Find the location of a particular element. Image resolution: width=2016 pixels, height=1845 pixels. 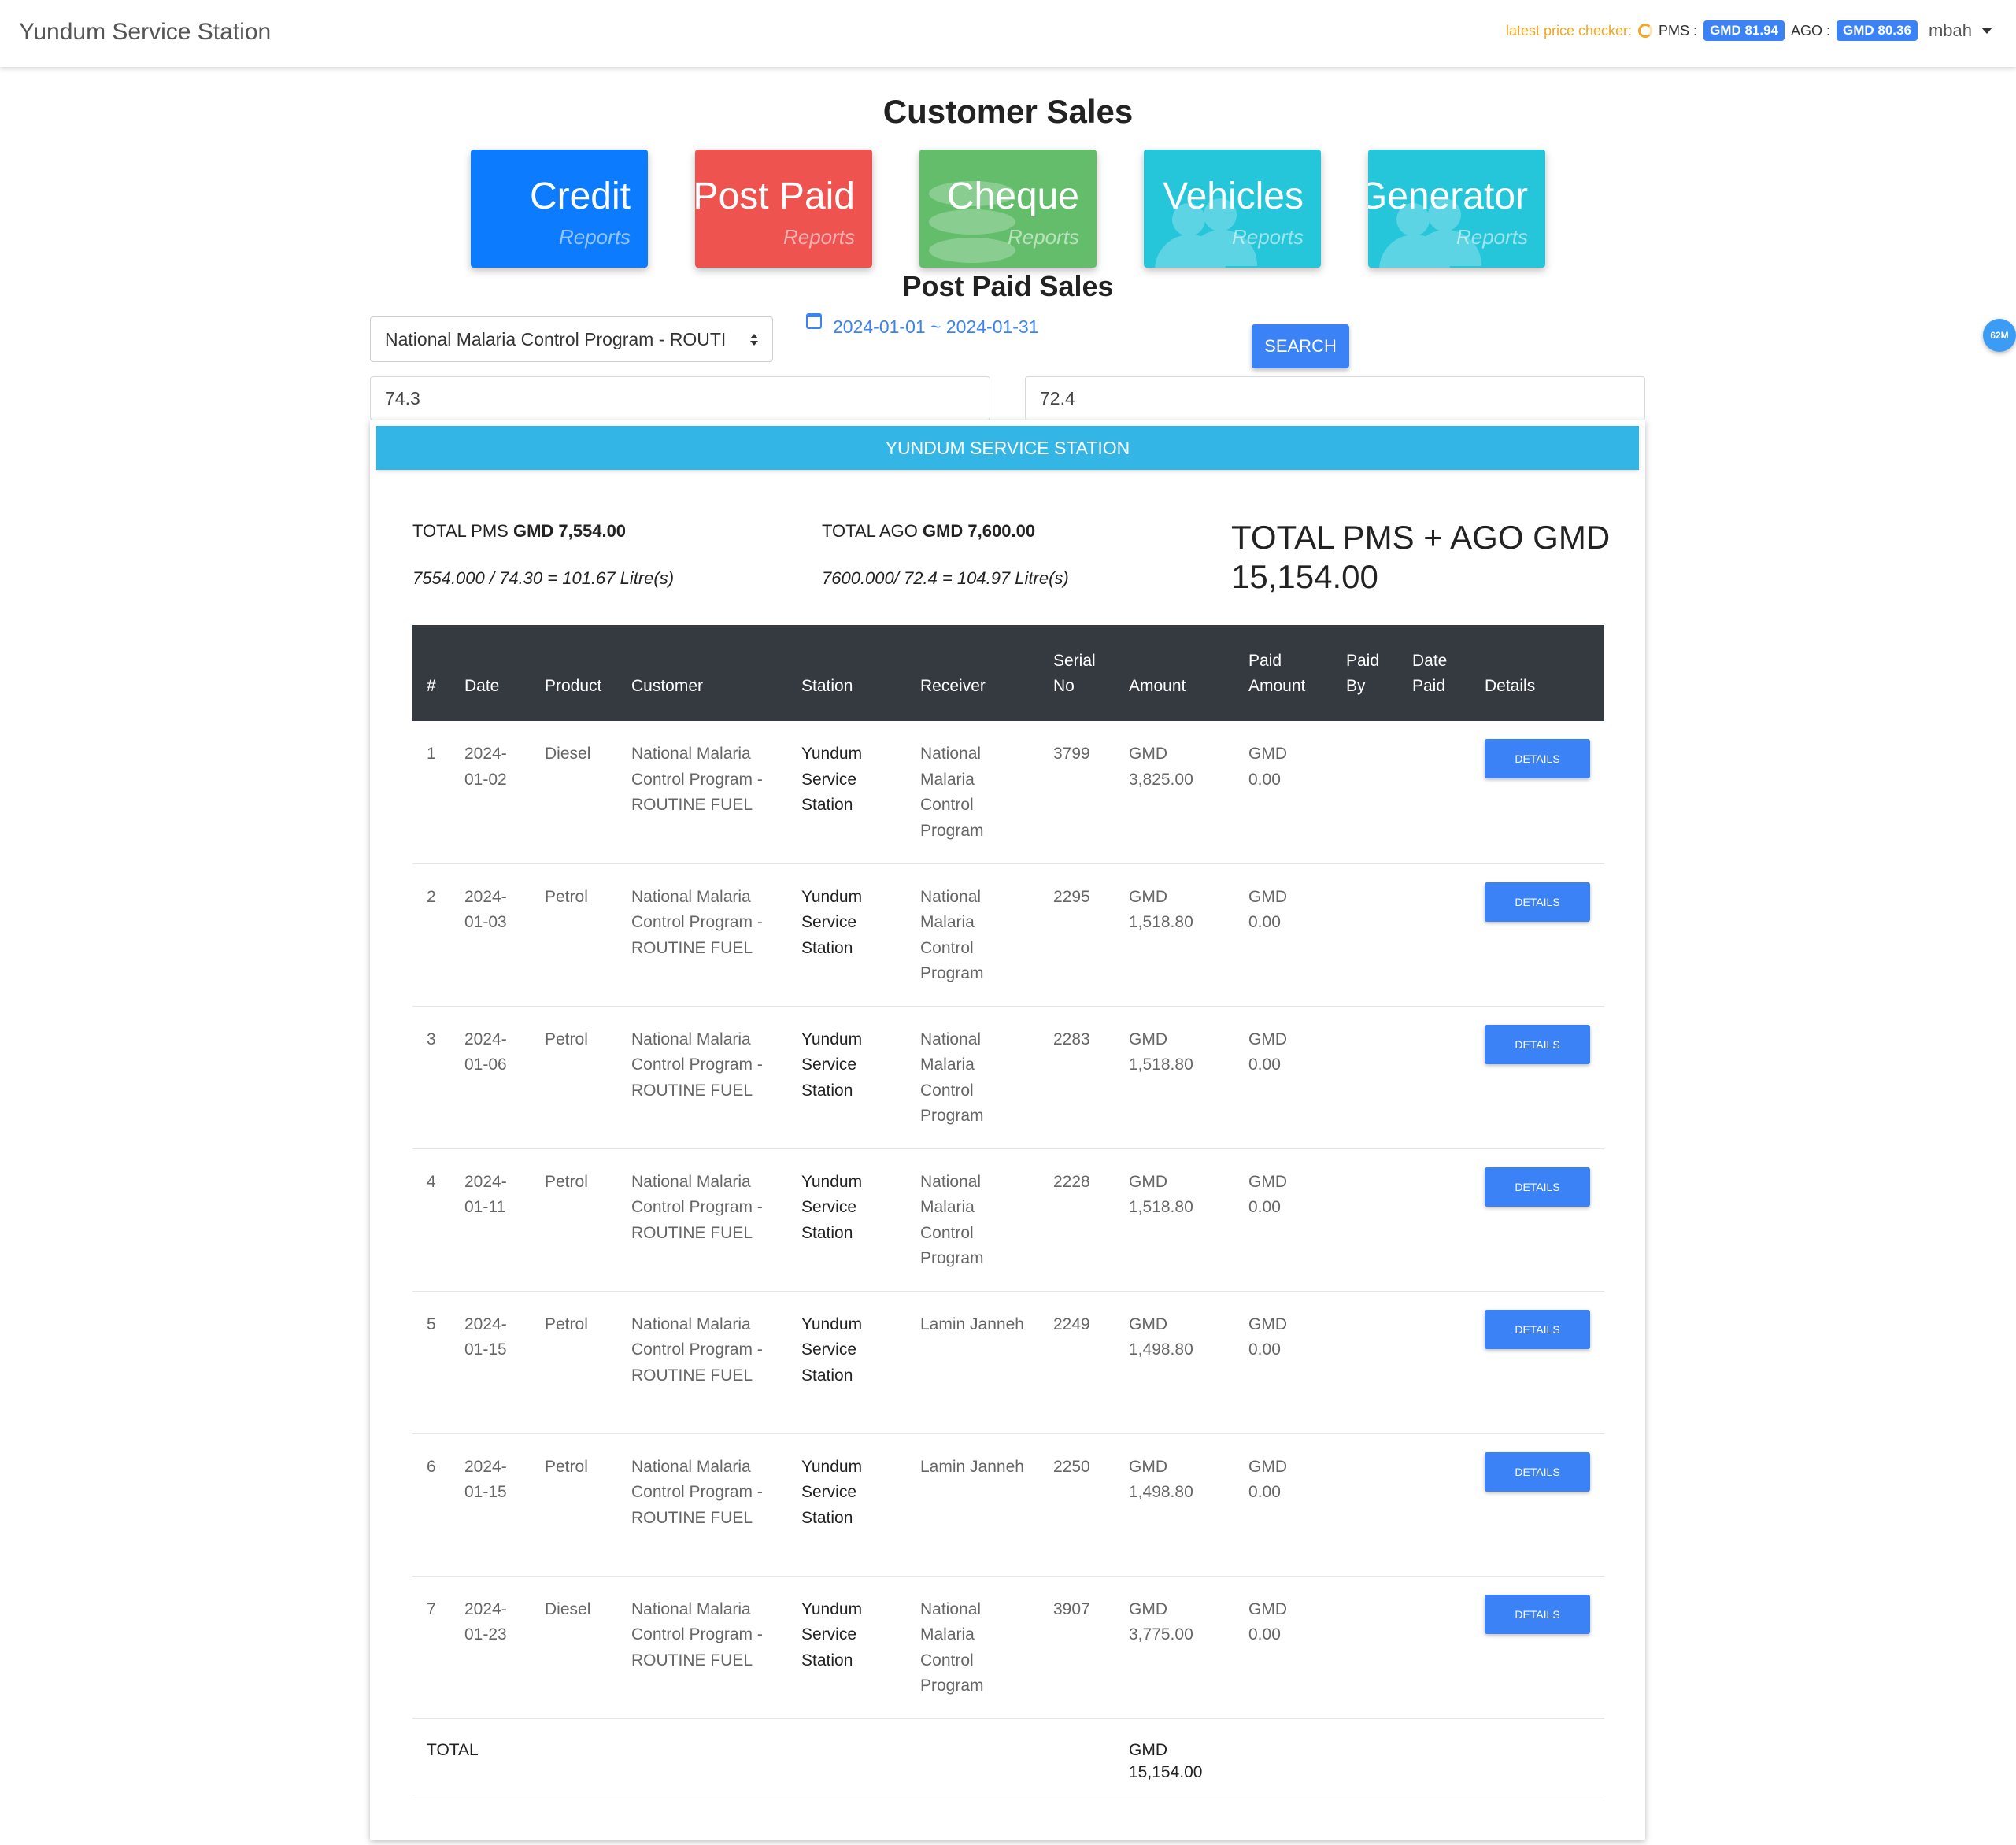

column-header: Amount is located at coordinates (1175, 673).